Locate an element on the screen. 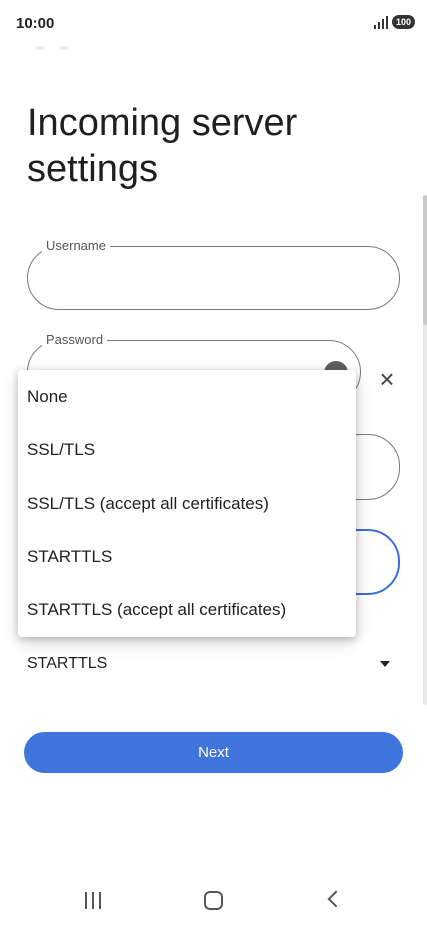 This screenshot has width=427, height=926. battery-icon: 100 is located at coordinates (403, 22).